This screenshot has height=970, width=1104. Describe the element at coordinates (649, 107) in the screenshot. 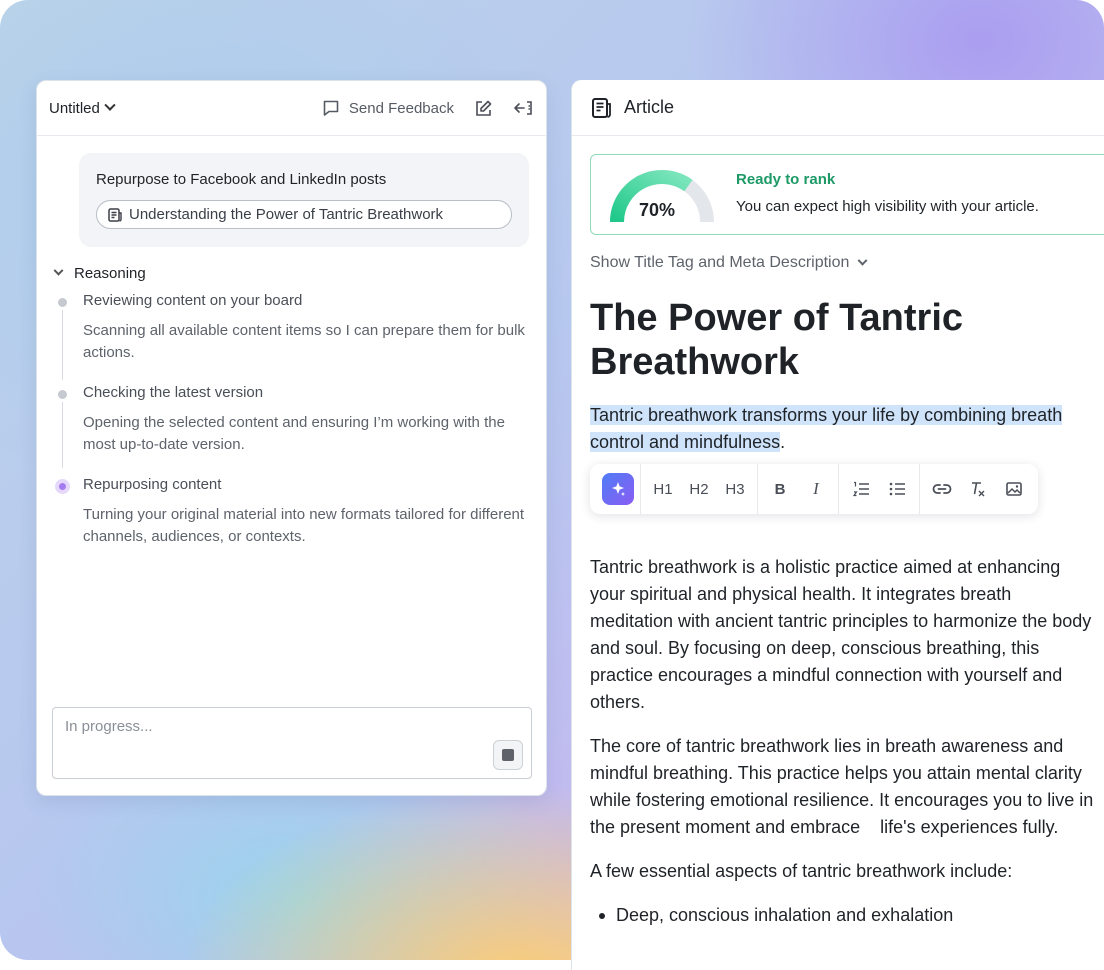

I see `article-header-title: Article` at that location.